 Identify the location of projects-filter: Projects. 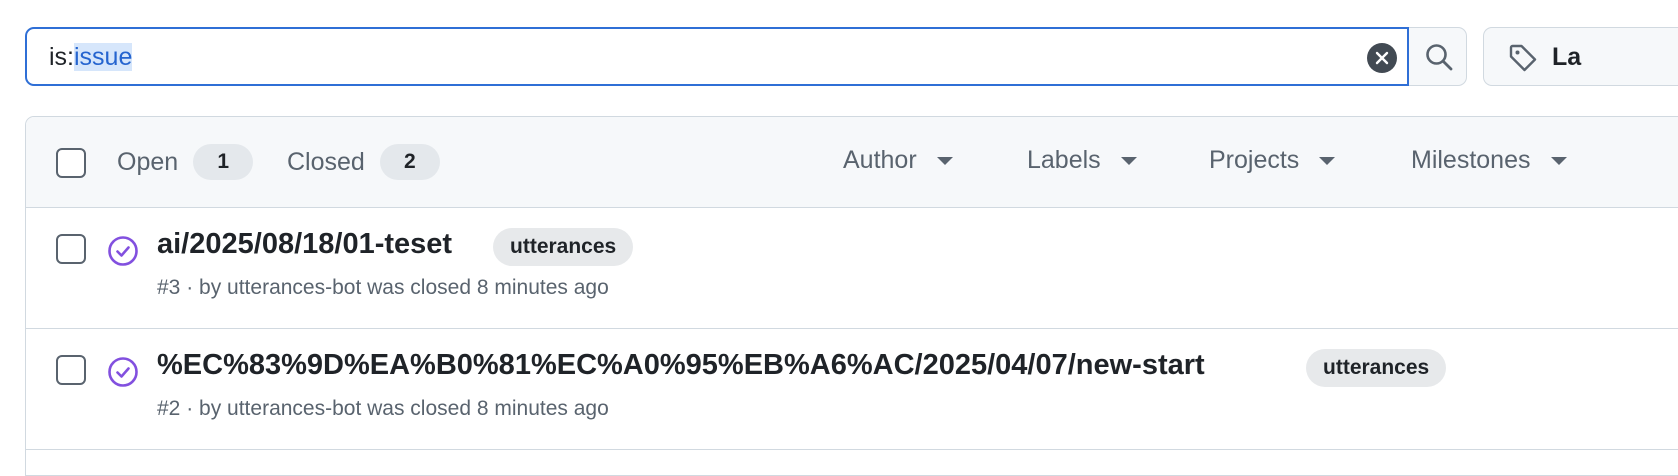
(1272, 160).